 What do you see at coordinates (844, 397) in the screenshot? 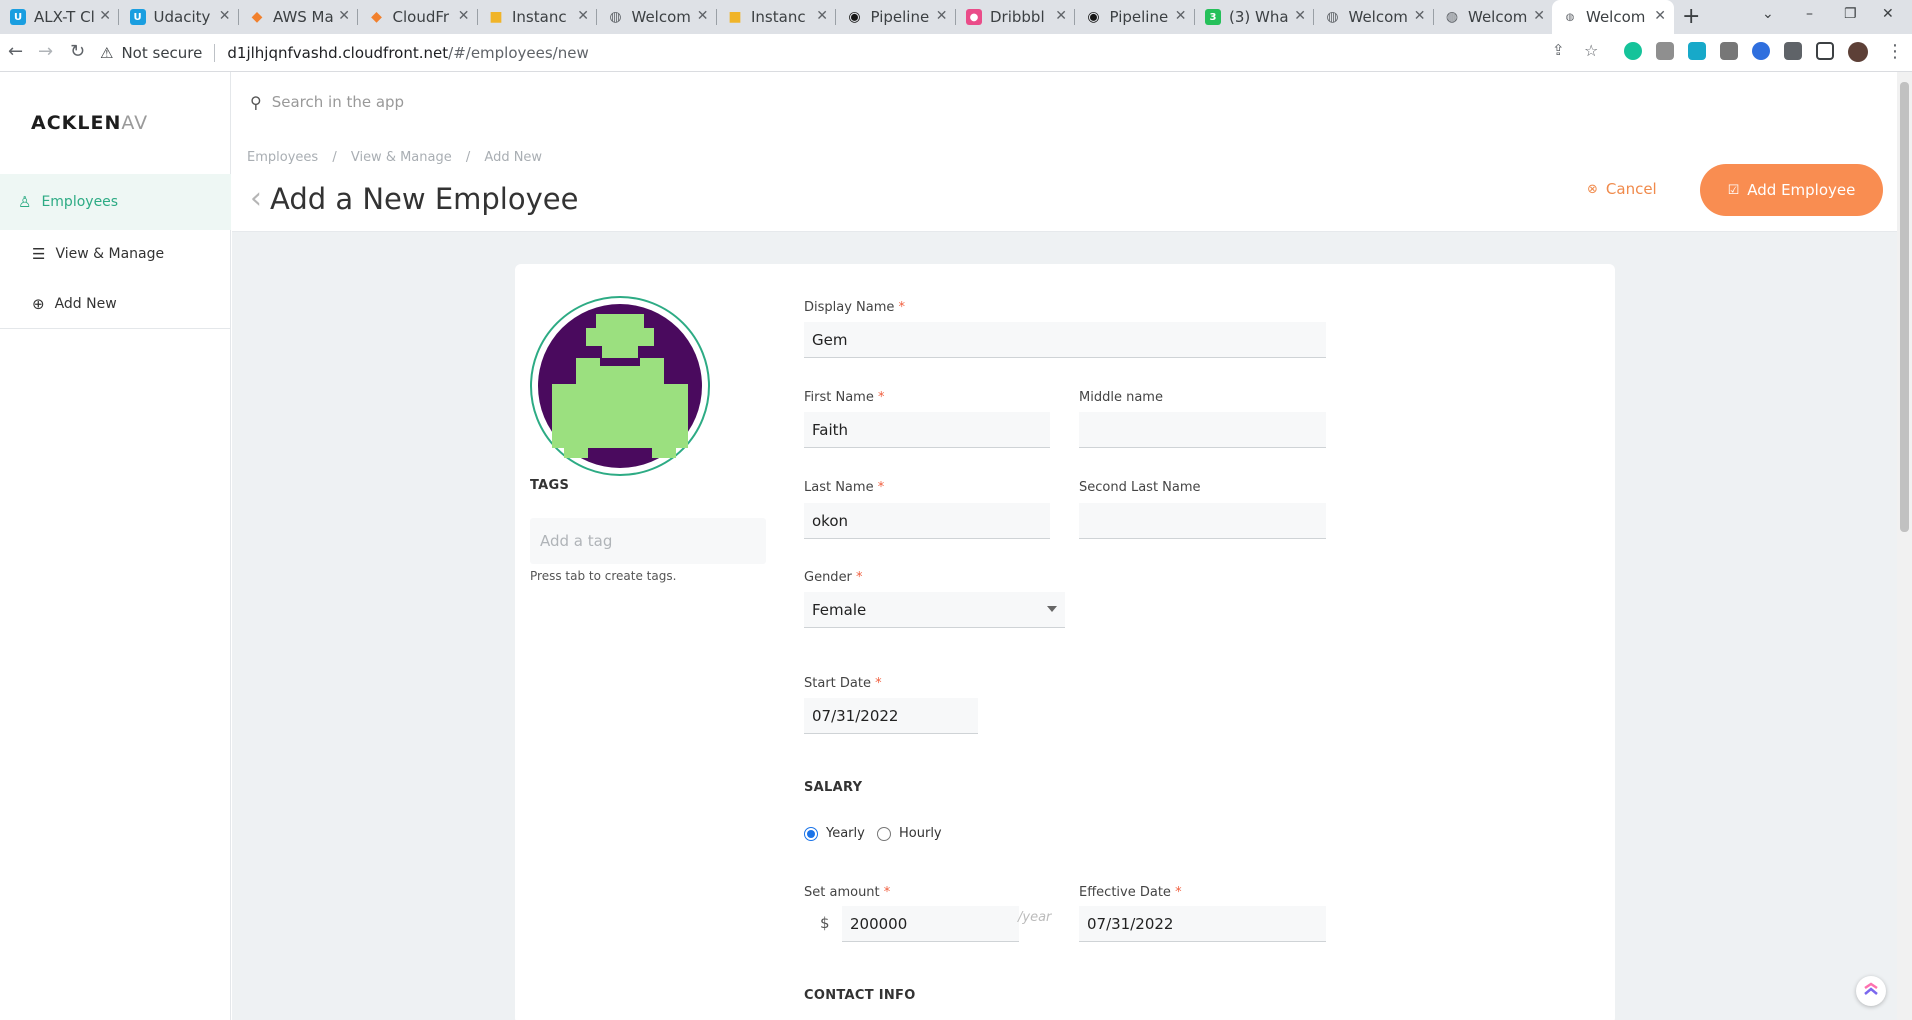
I see `first-name-label: First Name *` at bounding box center [844, 397].